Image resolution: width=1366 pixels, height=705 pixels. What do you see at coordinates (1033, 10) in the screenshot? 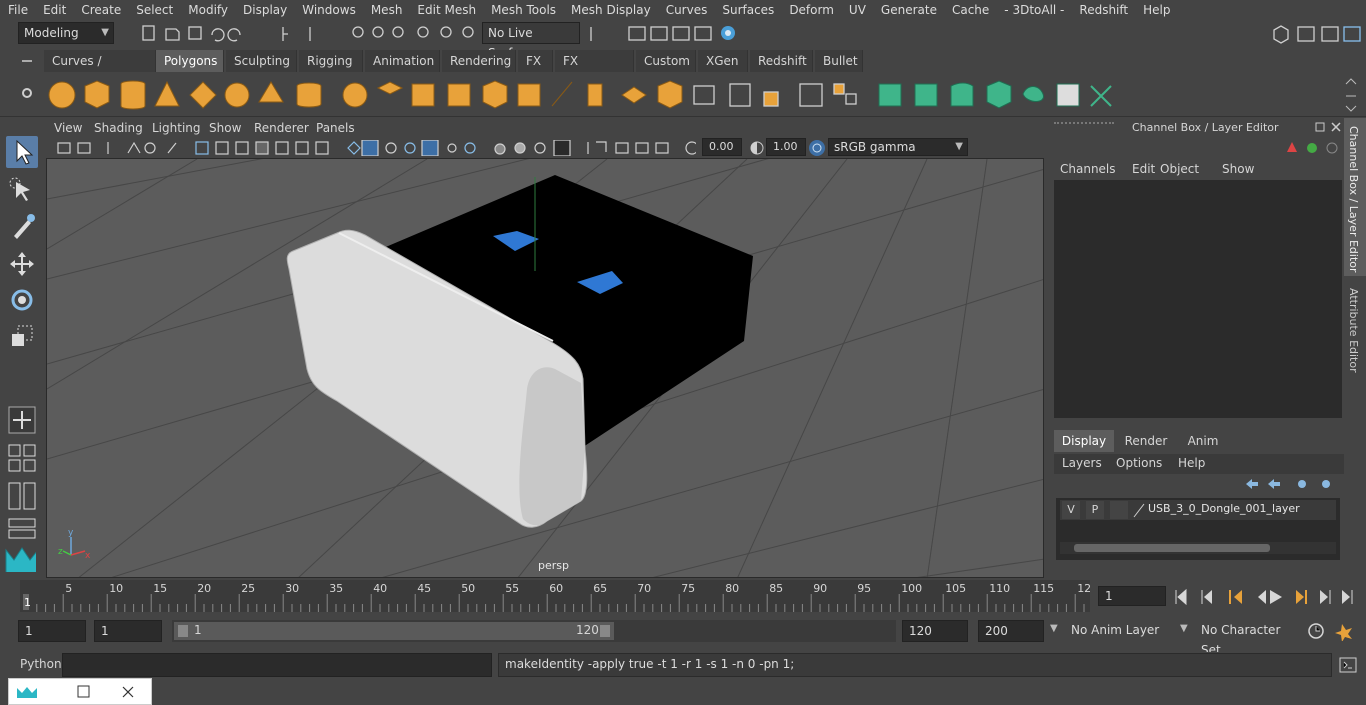
I see `menu-3dtoall: - 3DtoAll -` at bounding box center [1033, 10].